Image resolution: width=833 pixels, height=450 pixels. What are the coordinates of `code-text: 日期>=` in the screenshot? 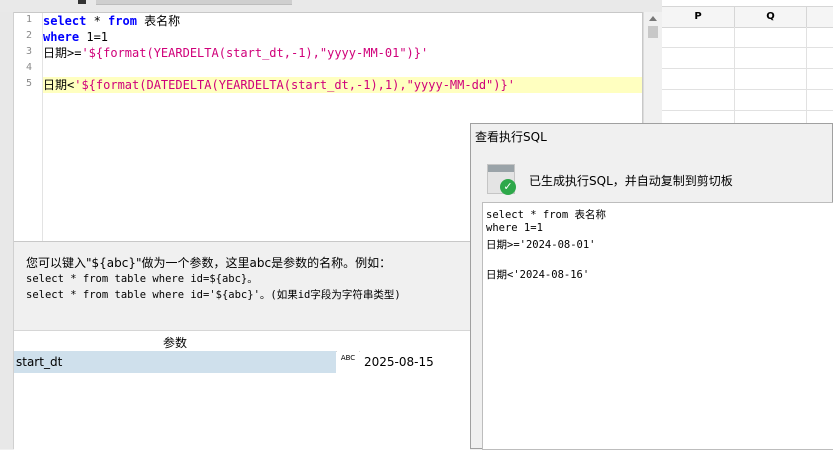 It's located at (62, 53).